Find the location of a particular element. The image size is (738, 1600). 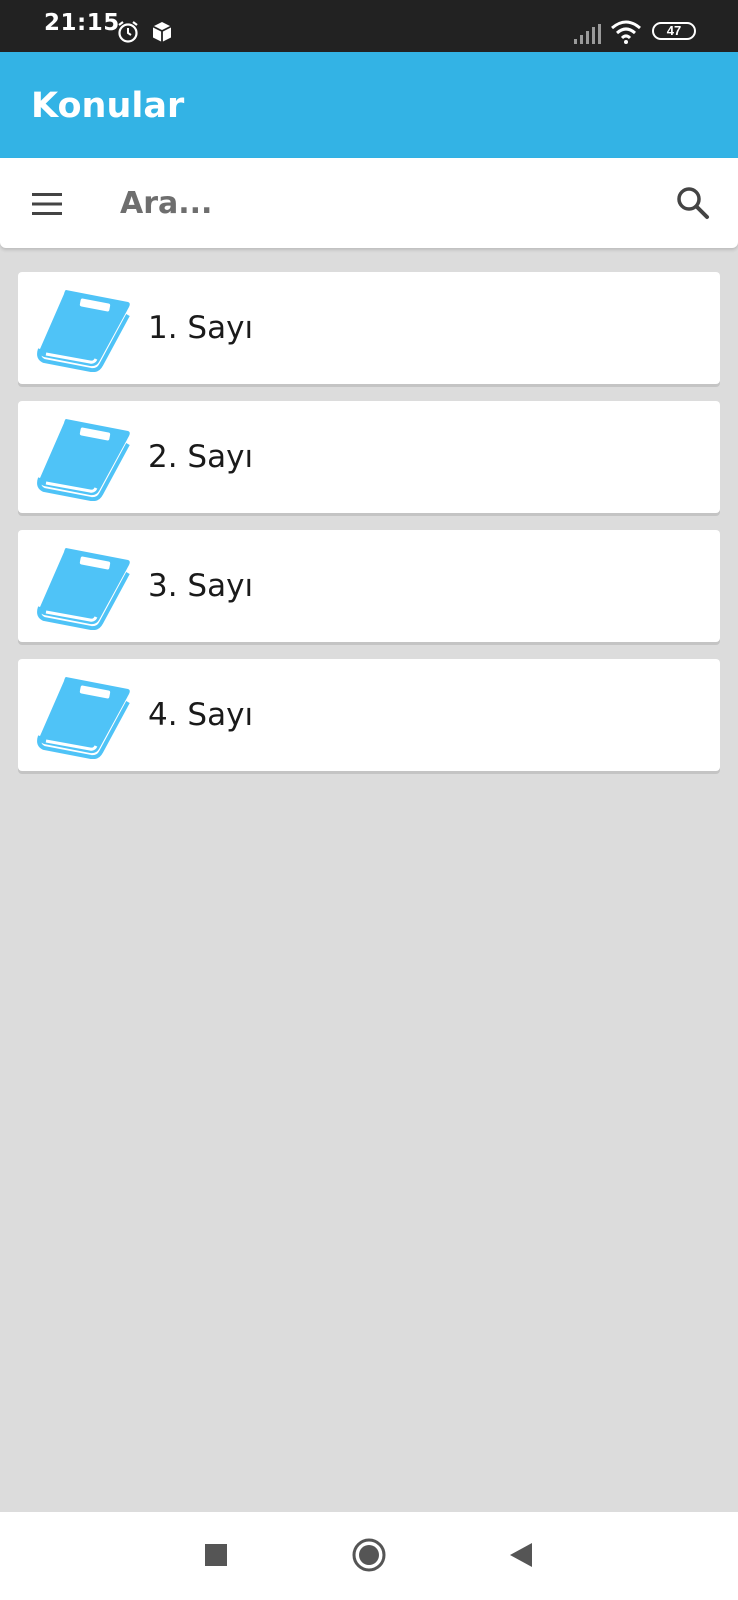

back-triangle-icon is located at coordinates (520, 1556).